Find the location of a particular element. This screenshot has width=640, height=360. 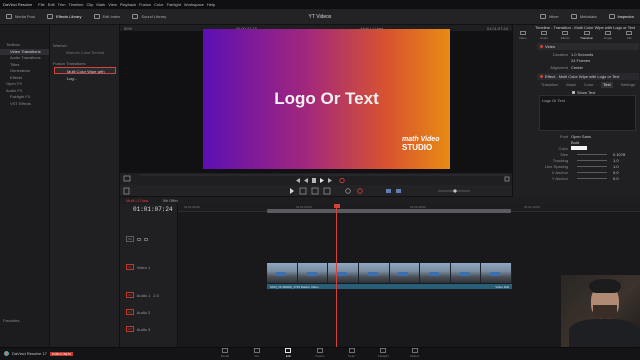

track-name: Audio 3 is located at coordinates (144, 329).